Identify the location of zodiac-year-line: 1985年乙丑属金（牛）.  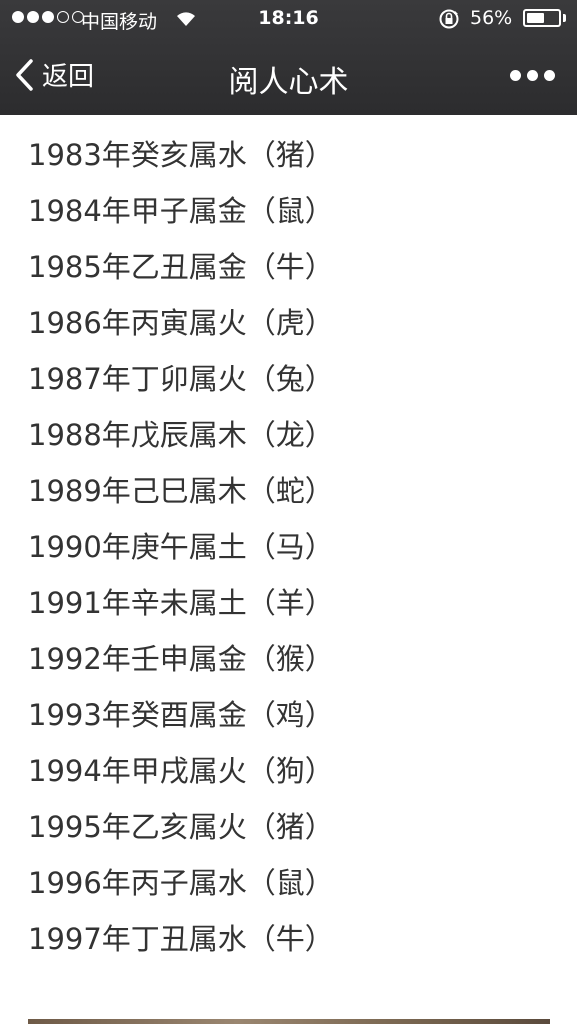
(181, 267).